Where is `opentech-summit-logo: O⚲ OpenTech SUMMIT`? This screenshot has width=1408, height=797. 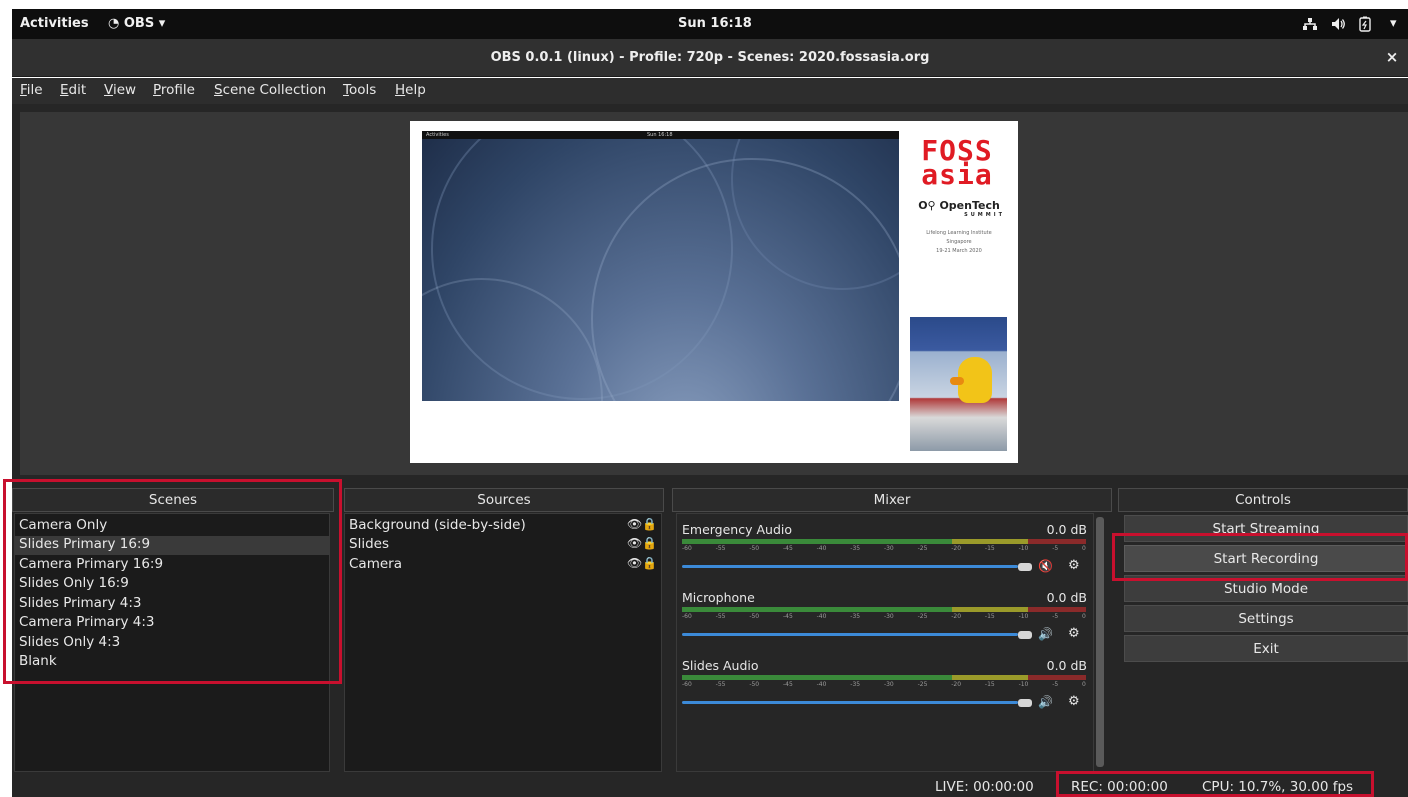 opentech-summit-logo: O⚲ OpenTech SUMMIT is located at coordinates (959, 208).